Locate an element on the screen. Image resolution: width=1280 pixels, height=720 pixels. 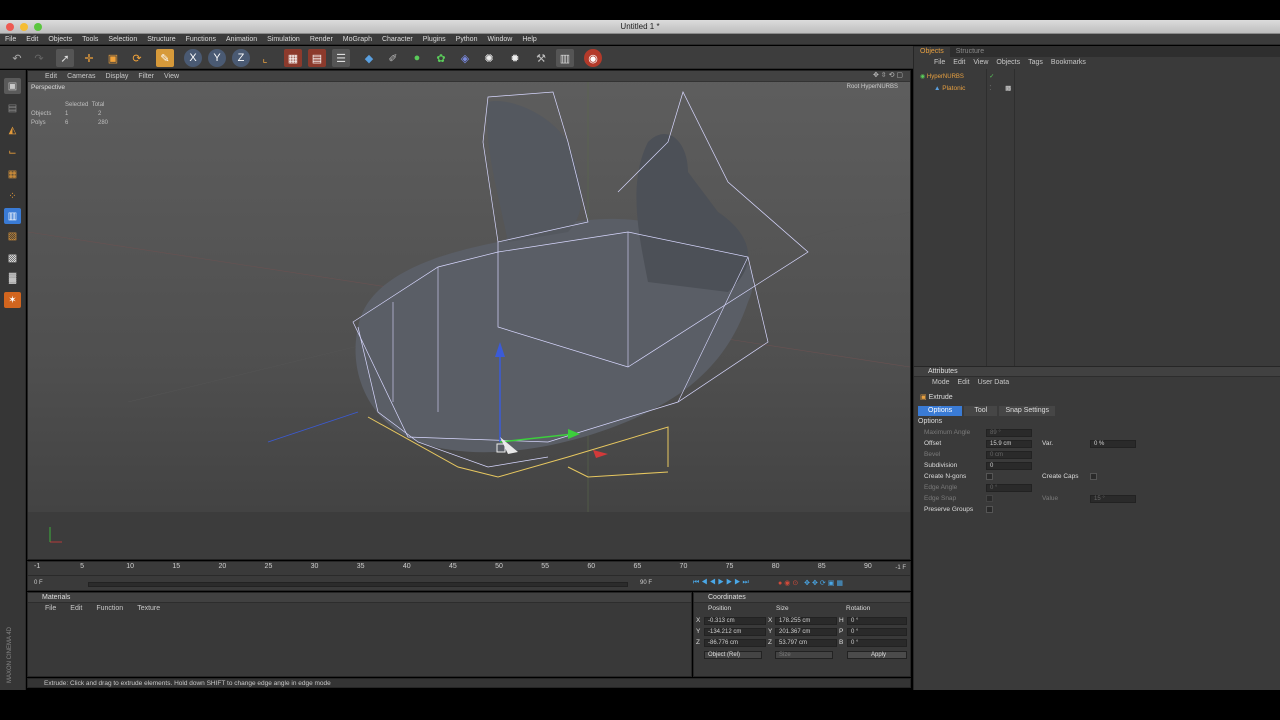
coord-position-z: -86.776 cm is located at coordinates (735, 643).